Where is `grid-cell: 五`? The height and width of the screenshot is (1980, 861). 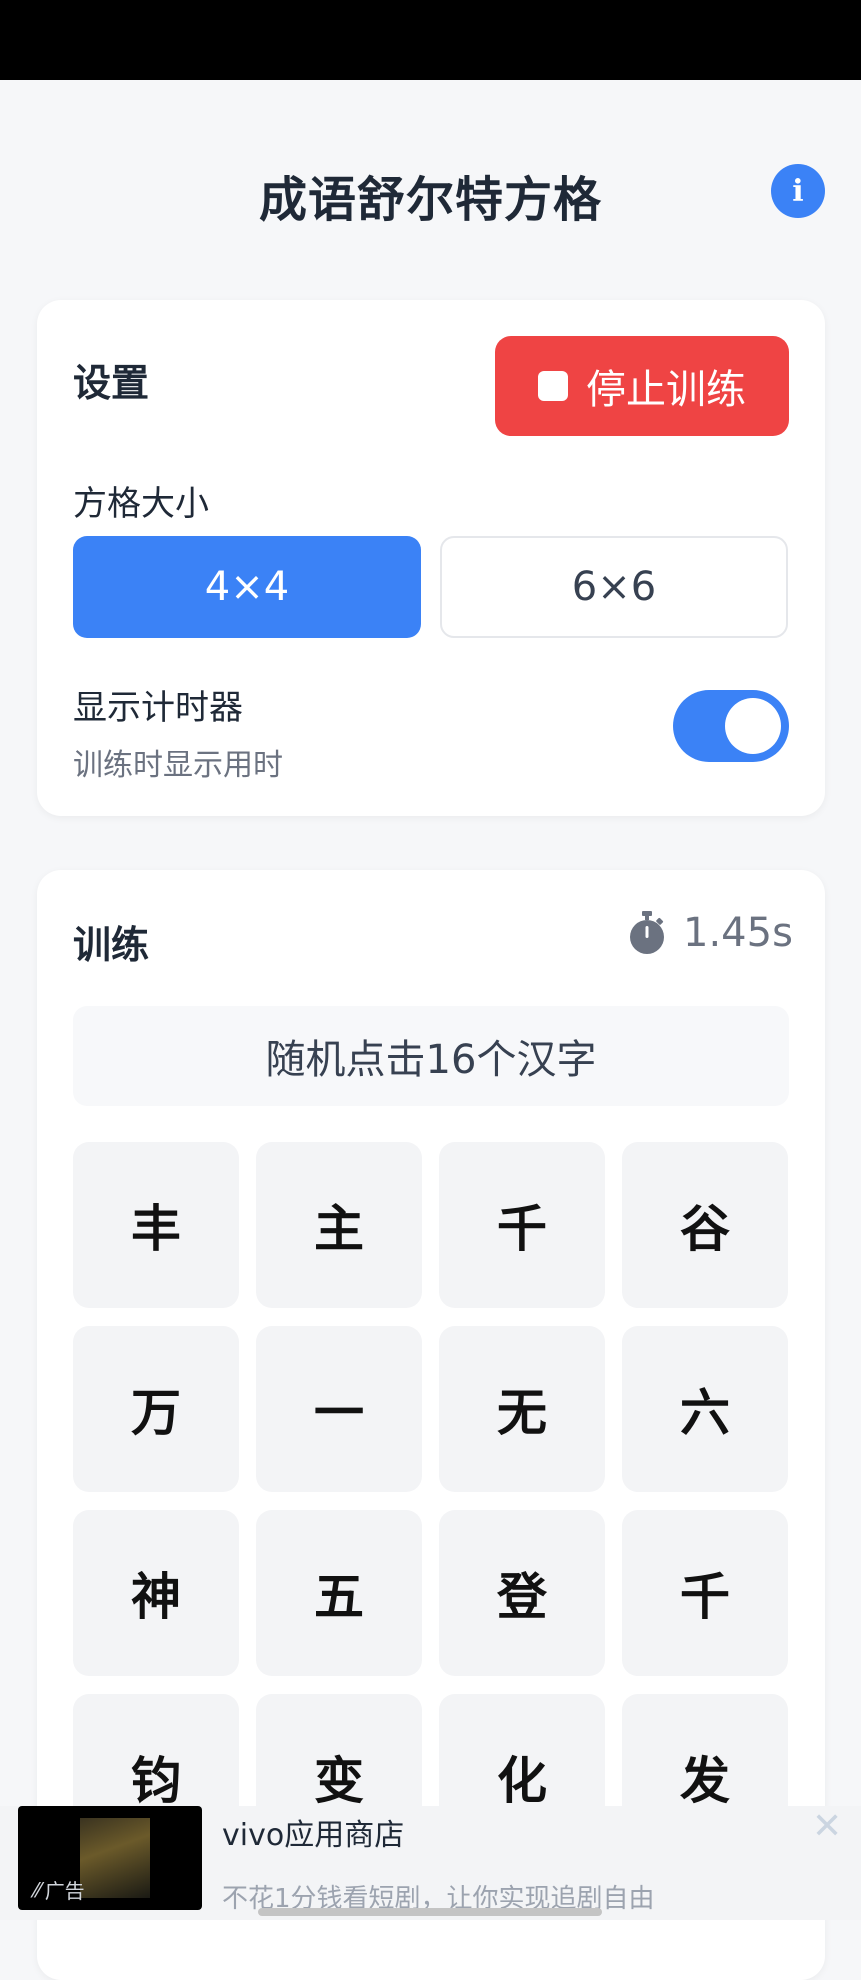 grid-cell: 五 is located at coordinates (339, 1593).